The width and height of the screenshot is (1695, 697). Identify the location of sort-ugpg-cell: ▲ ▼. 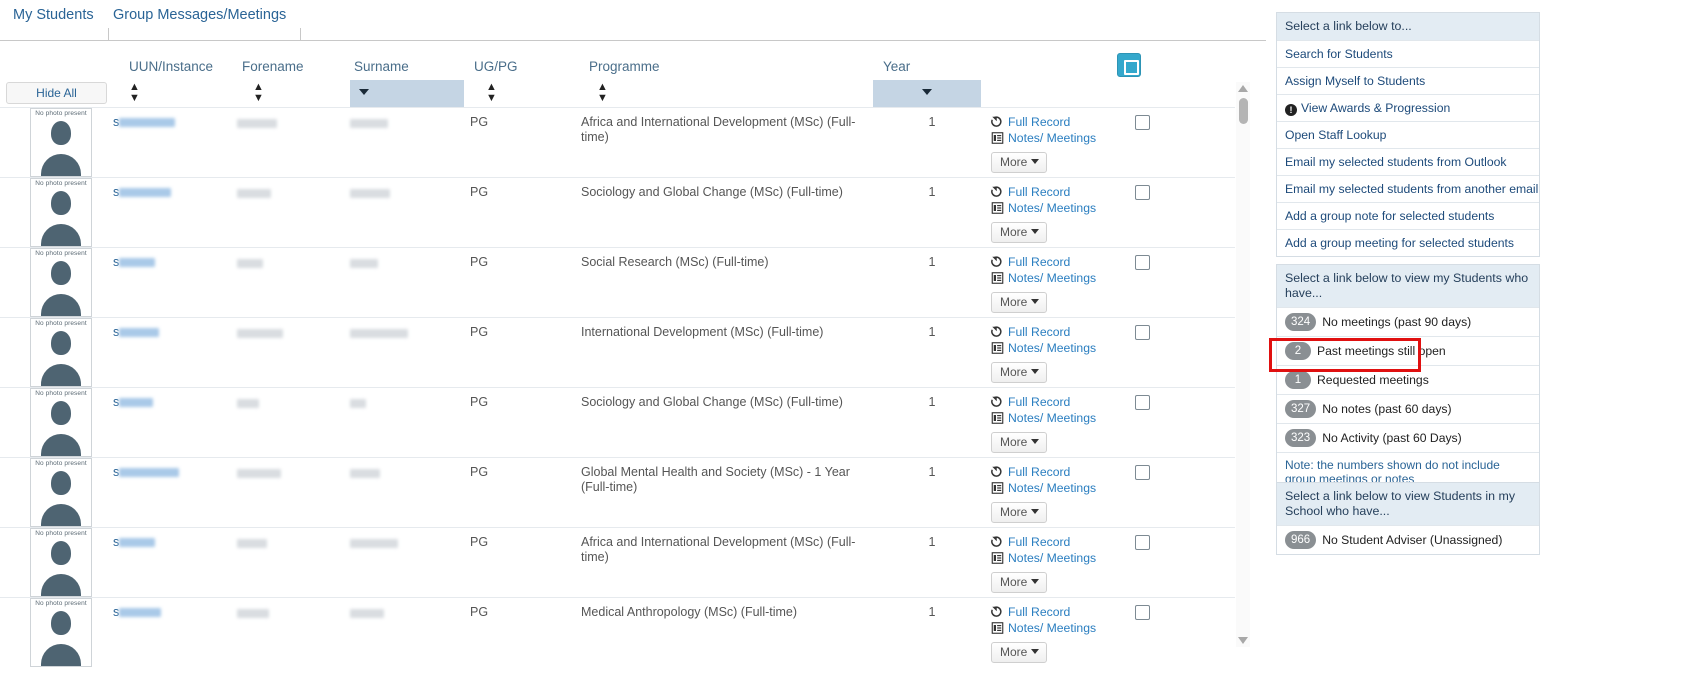
(525, 94).